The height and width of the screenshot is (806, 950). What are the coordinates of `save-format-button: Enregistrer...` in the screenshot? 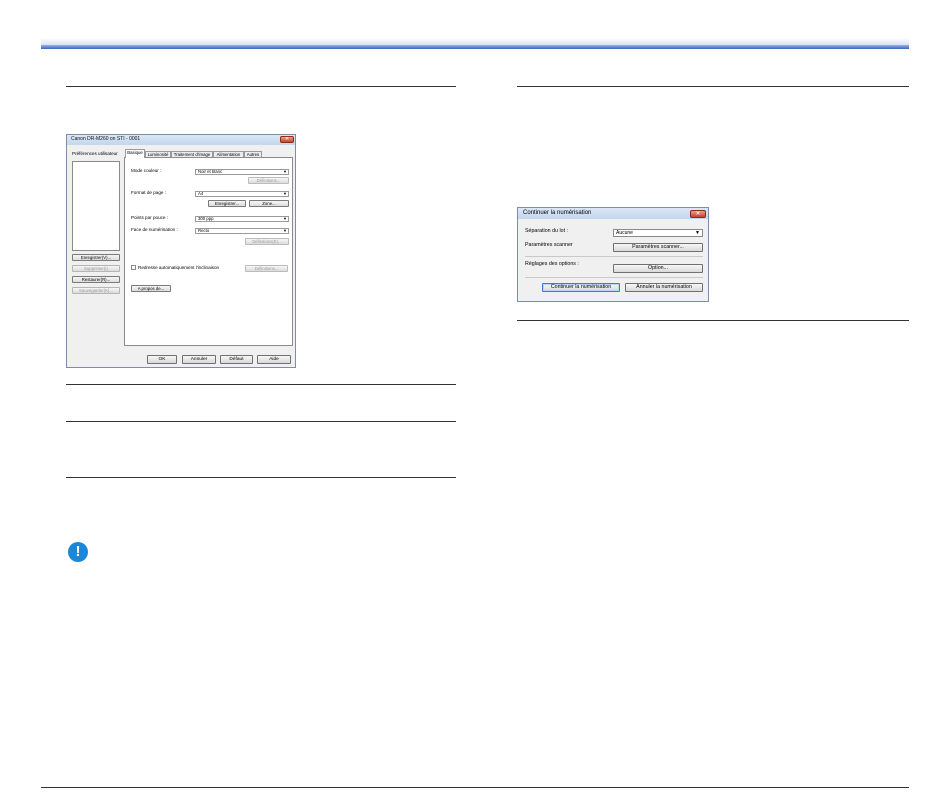 It's located at (227, 203).